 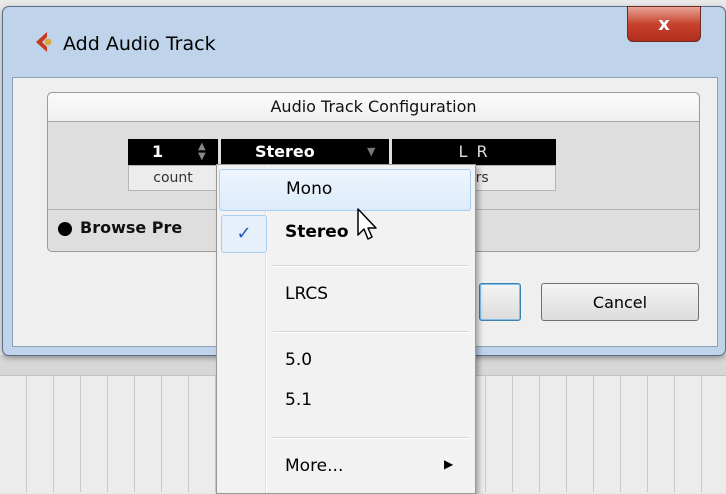 What do you see at coordinates (371, 151) in the screenshot?
I see `dropdown-arrow-icon: ▼` at bounding box center [371, 151].